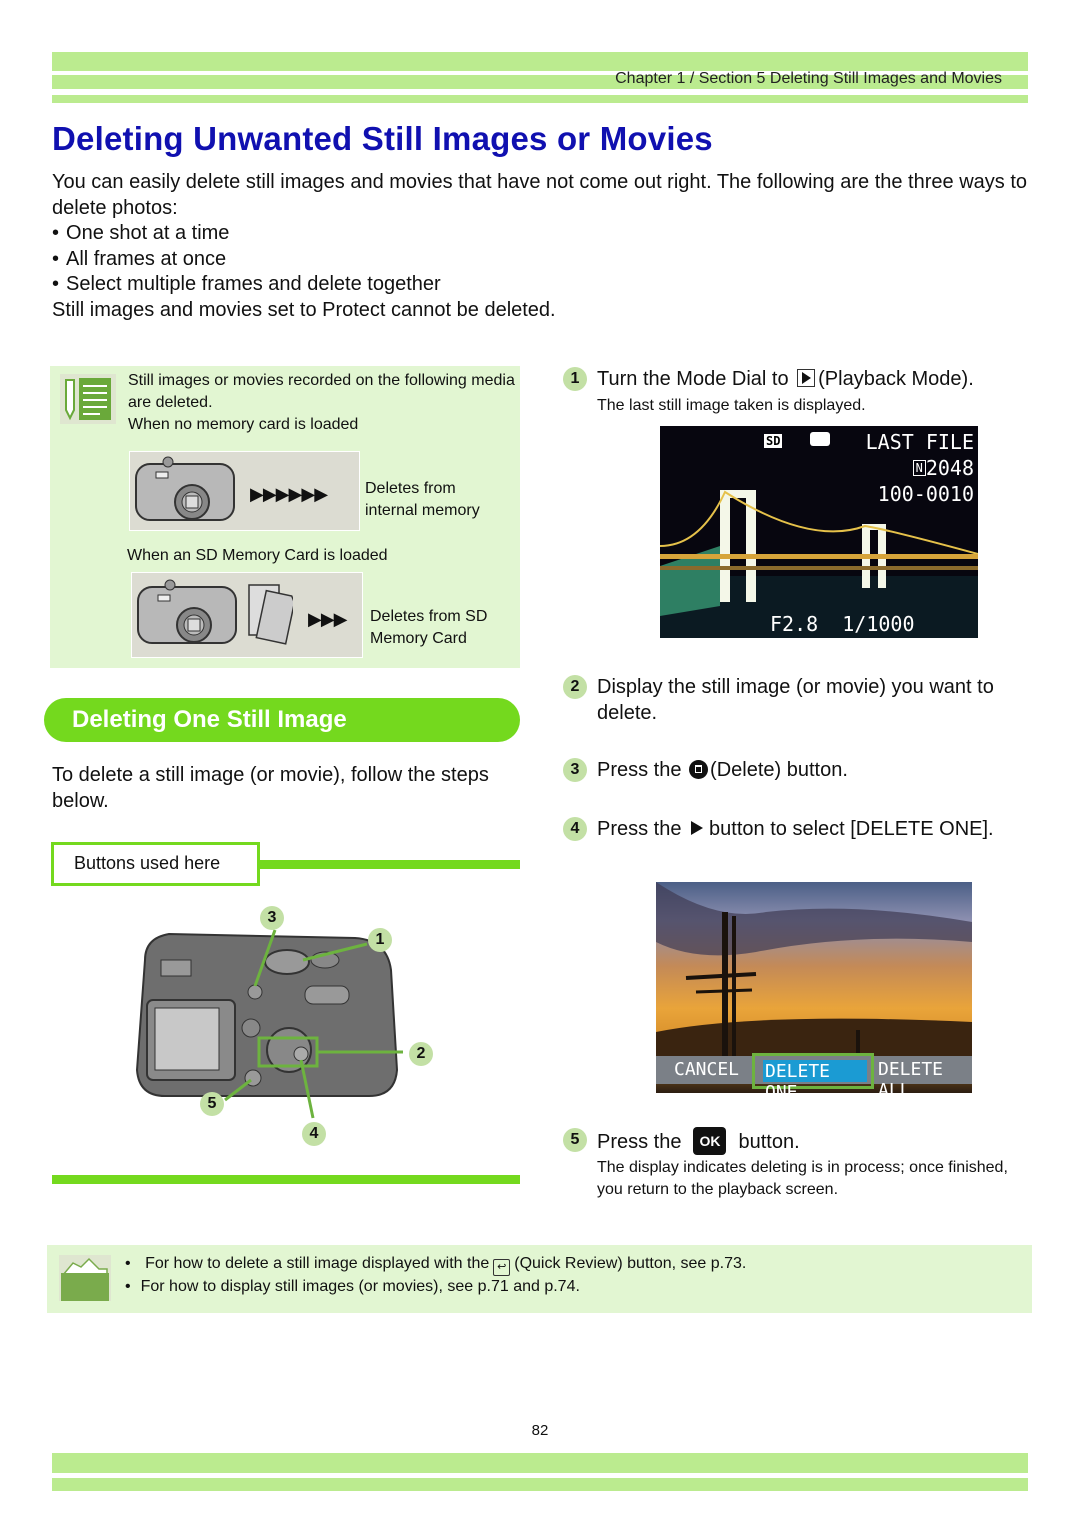 The image size is (1080, 1528). Describe the element at coordinates (851, 829) in the screenshot. I see `step-text-part: button to select [DELETE ONE].` at that location.